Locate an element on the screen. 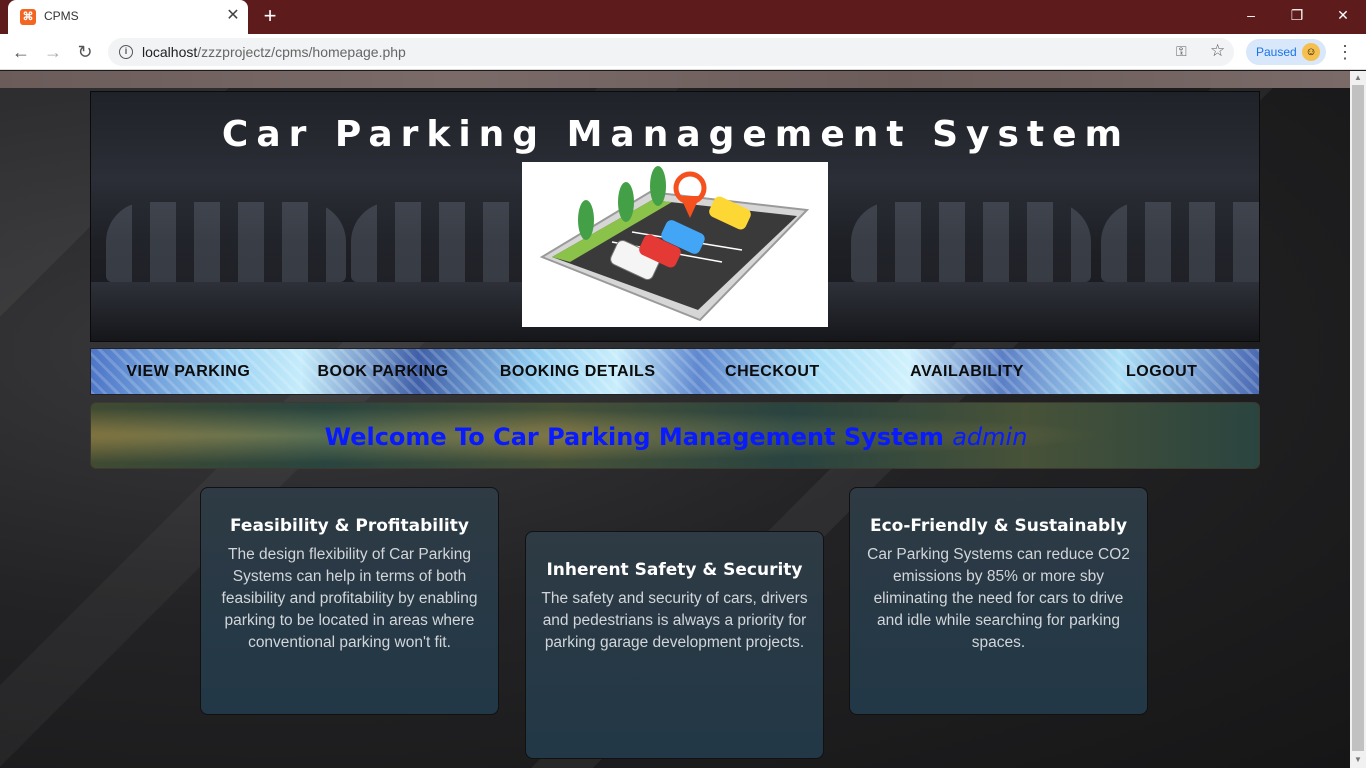 The width and height of the screenshot is (1366, 768). parking-illustration is located at coordinates (675, 244).